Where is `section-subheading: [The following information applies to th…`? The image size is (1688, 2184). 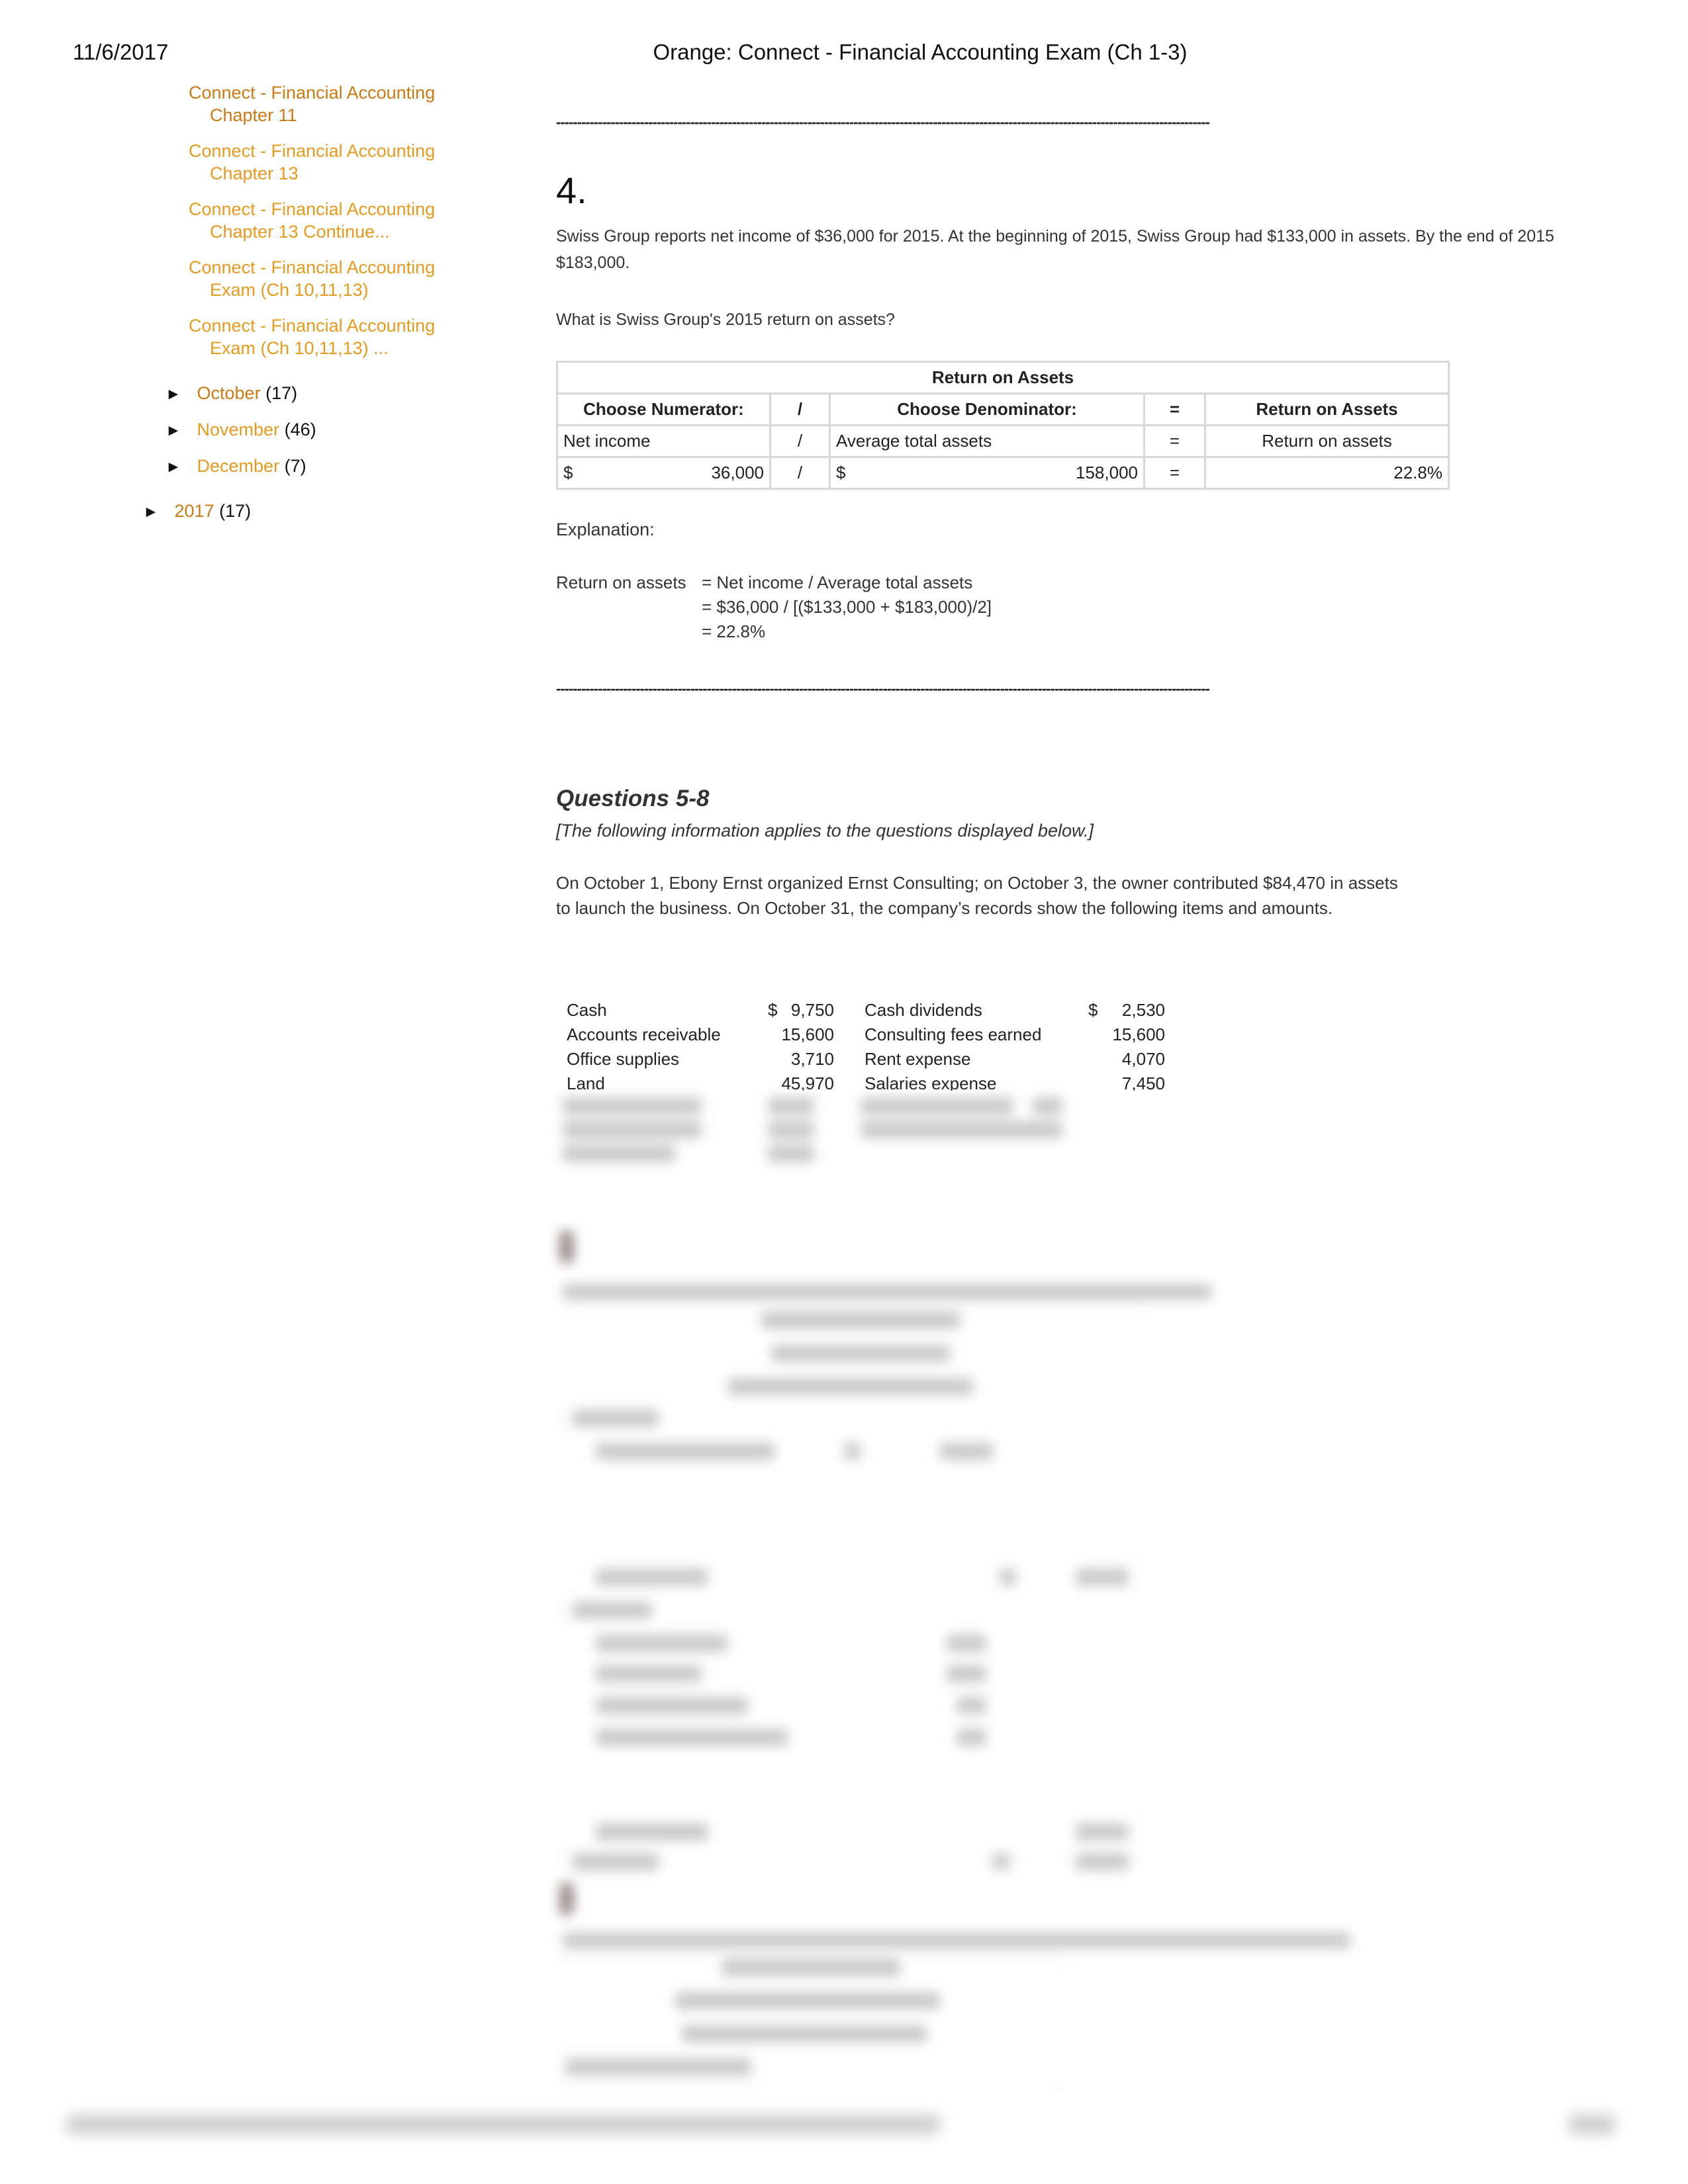
section-subheading: [The following information applies to th… is located at coordinates (825, 831).